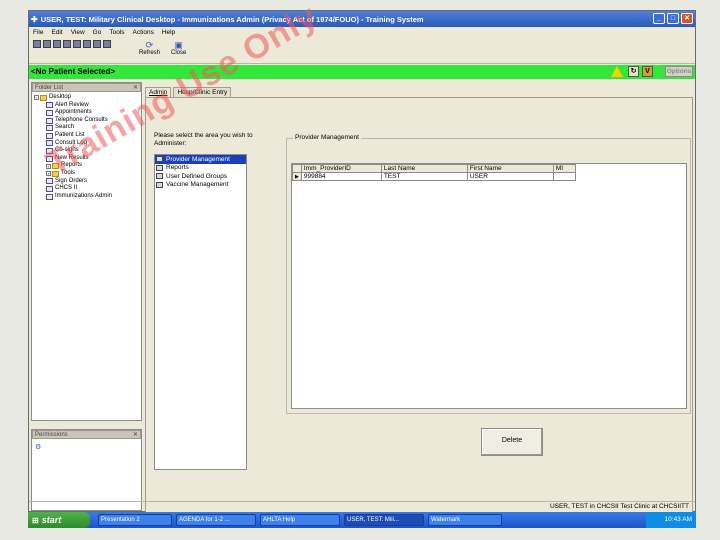 This screenshot has height=540, width=720. Describe the element at coordinates (168, 32) in the screenshot. I see `menu-help: Help` at that location.